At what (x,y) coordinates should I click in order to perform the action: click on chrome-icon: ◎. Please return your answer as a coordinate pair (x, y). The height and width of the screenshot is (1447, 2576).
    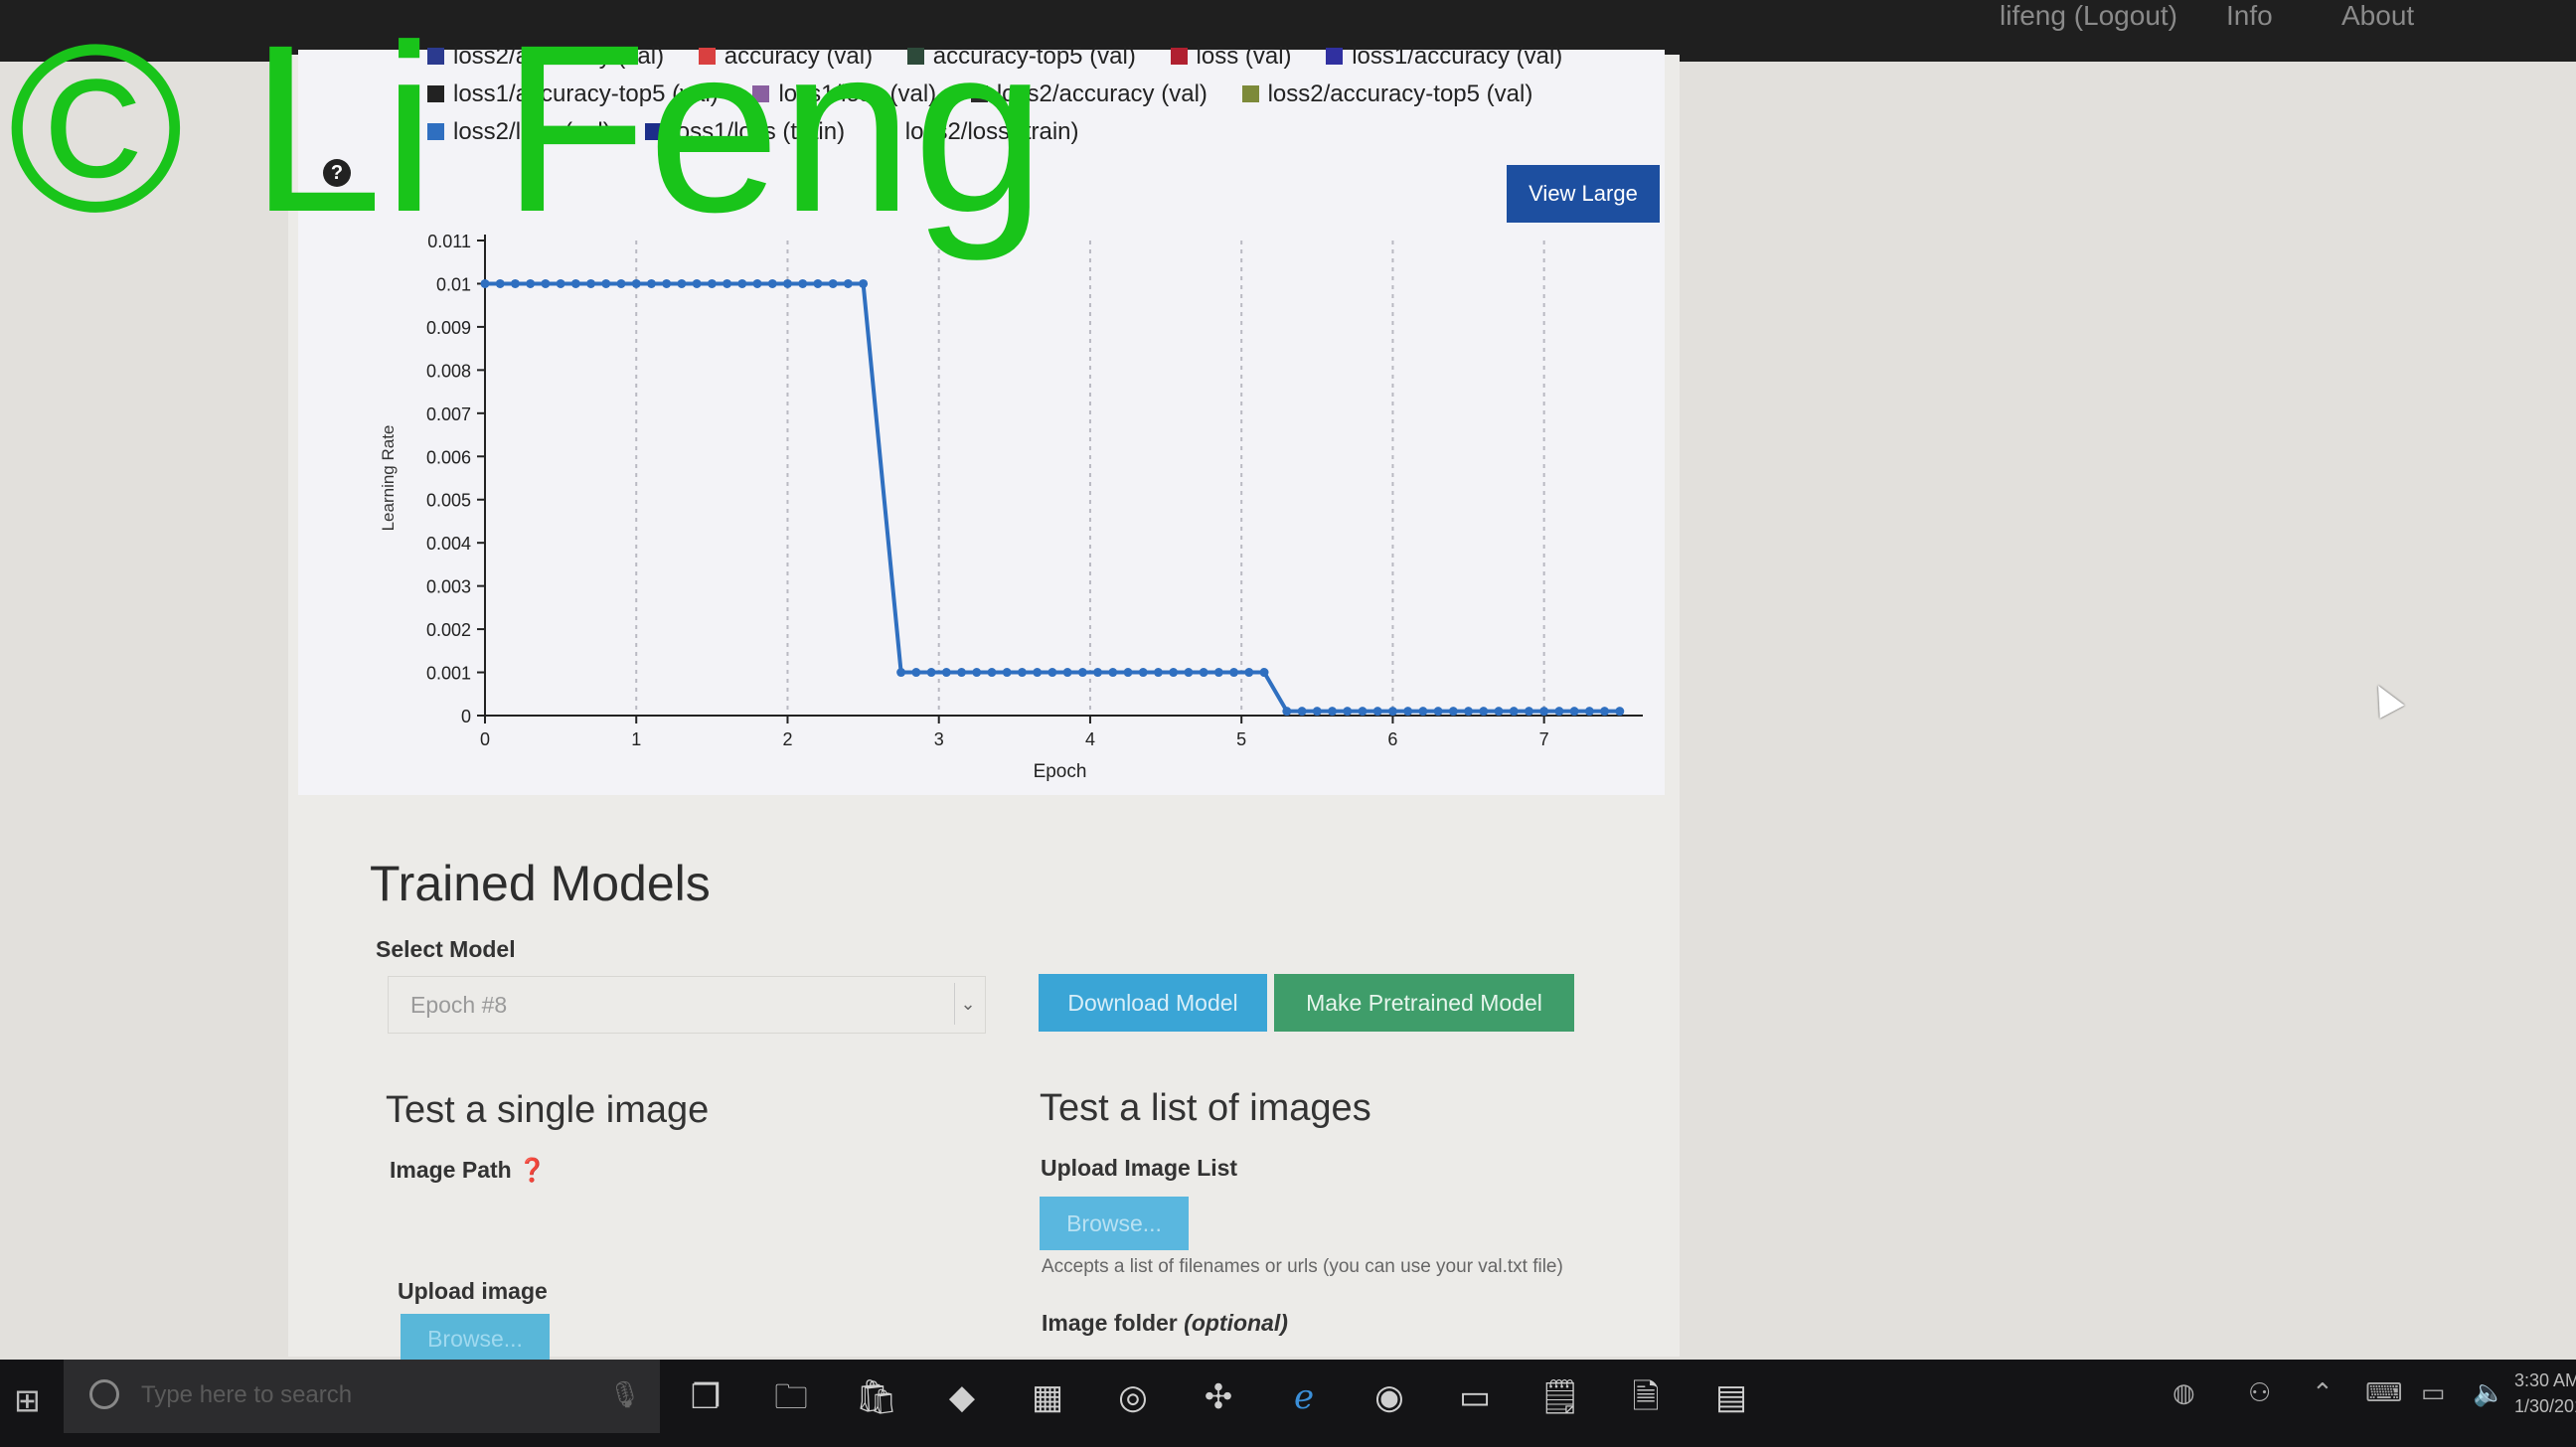
    Looking at the image, I should click on (1133, 1397).